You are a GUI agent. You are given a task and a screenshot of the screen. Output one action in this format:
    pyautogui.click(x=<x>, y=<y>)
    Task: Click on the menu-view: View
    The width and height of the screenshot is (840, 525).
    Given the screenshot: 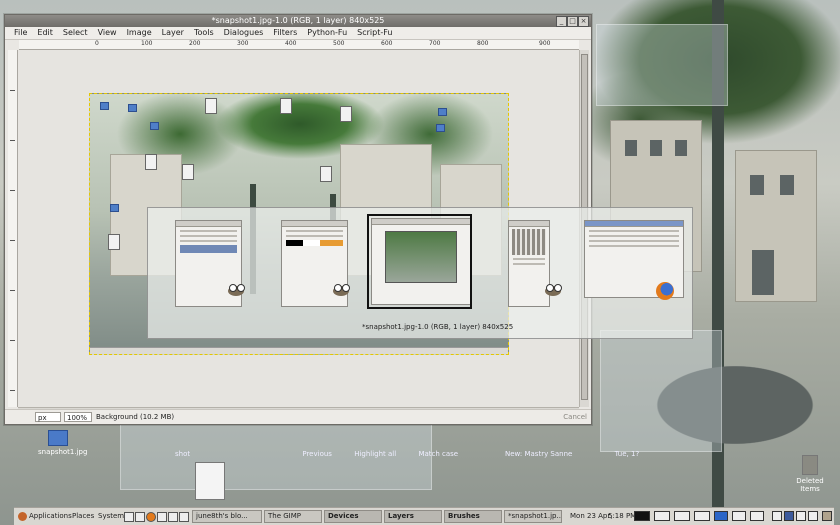 What is the action you would take?
    pyautogui.click(x=107, y=33)
    